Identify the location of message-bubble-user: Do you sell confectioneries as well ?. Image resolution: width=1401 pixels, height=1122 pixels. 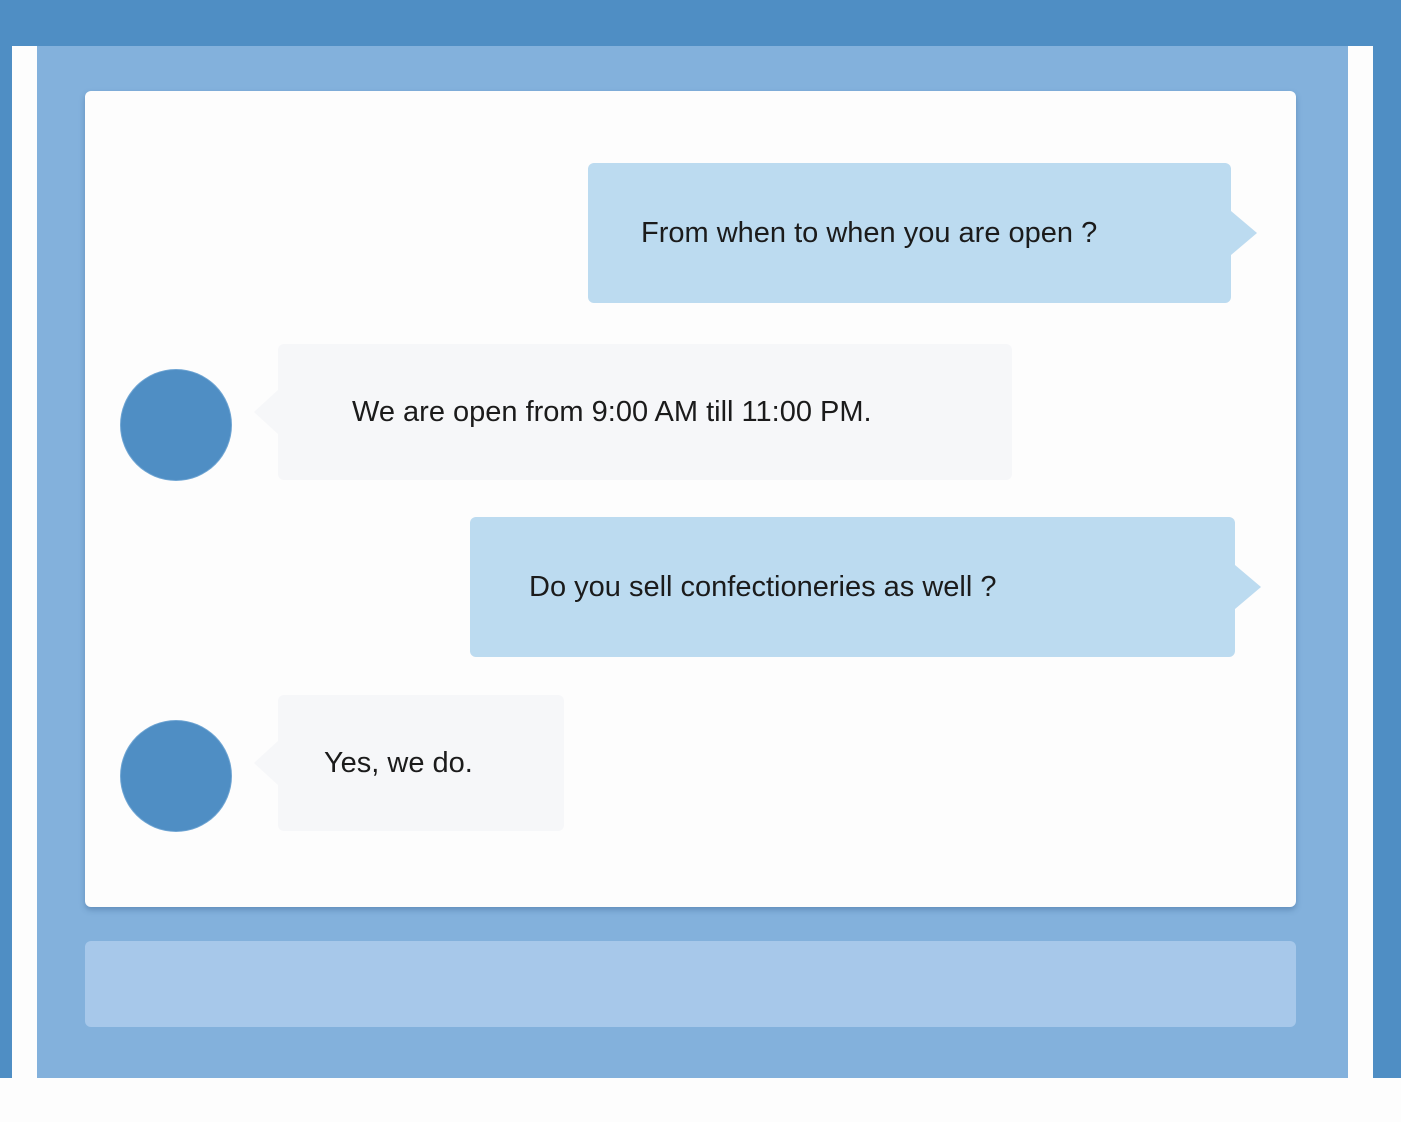
(865, 587).